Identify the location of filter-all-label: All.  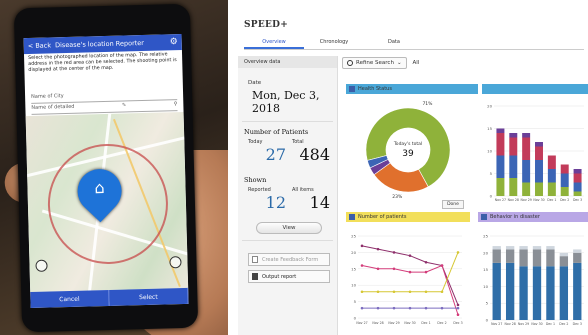
(416, 63).